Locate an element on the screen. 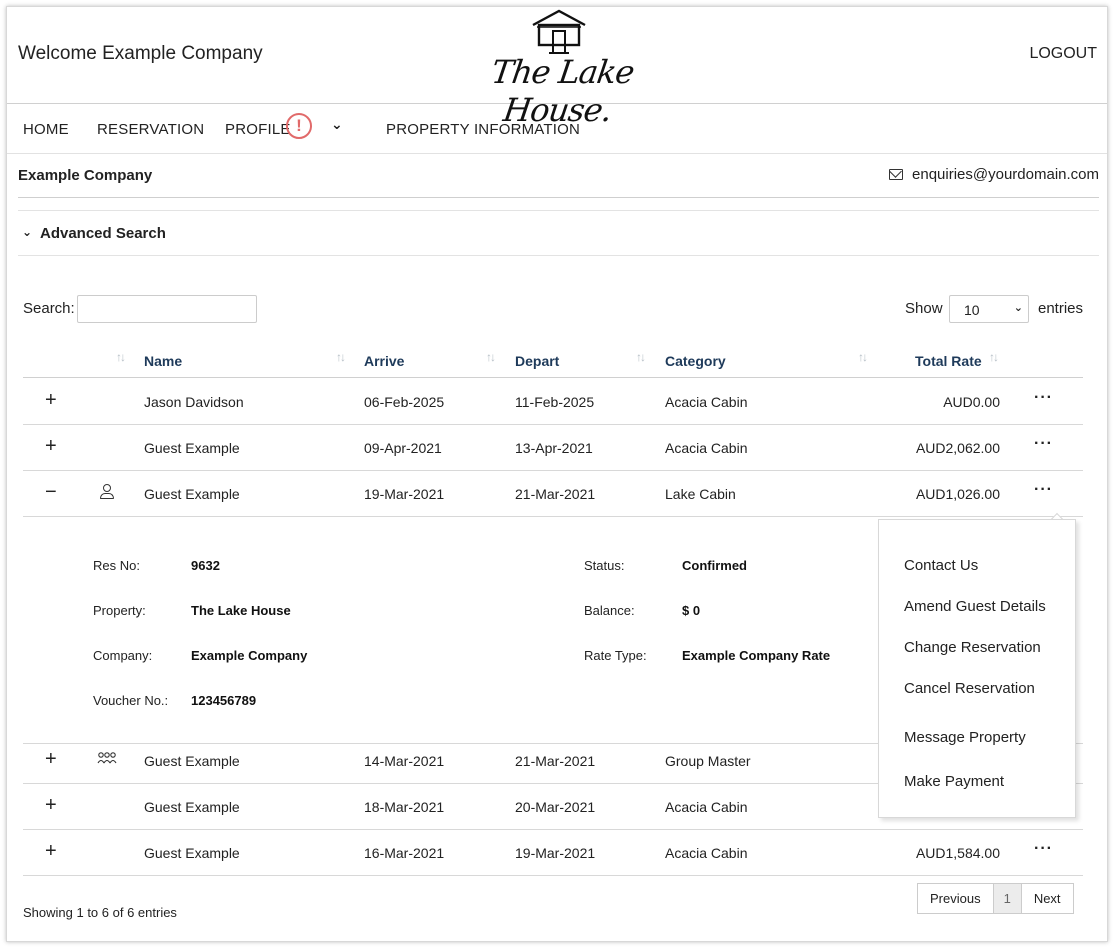  arrive-date: 19-Mar-2021 is located at coordinates (404, 494).